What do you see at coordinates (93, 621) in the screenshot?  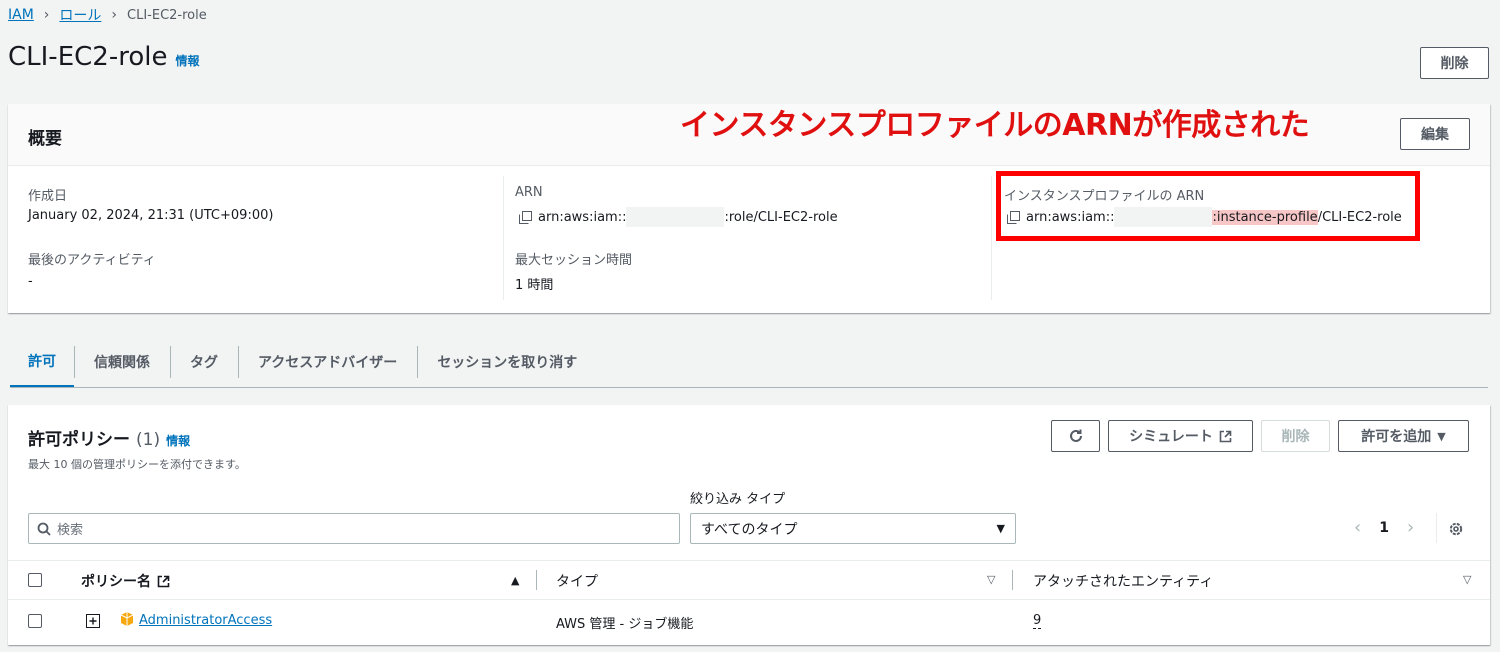 I see `expand-plus-icon` at bounding box center [93, 621].